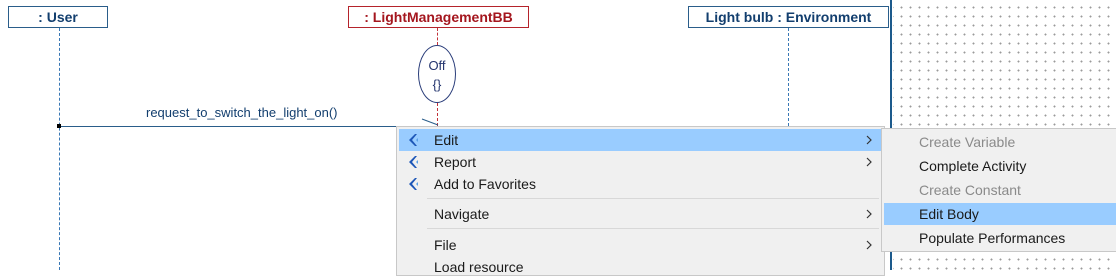  What do you see at coordinates (949, 214) in the screenshot?
I see `submenu-item-label: Edit Body` at bounding box center [949, 214].